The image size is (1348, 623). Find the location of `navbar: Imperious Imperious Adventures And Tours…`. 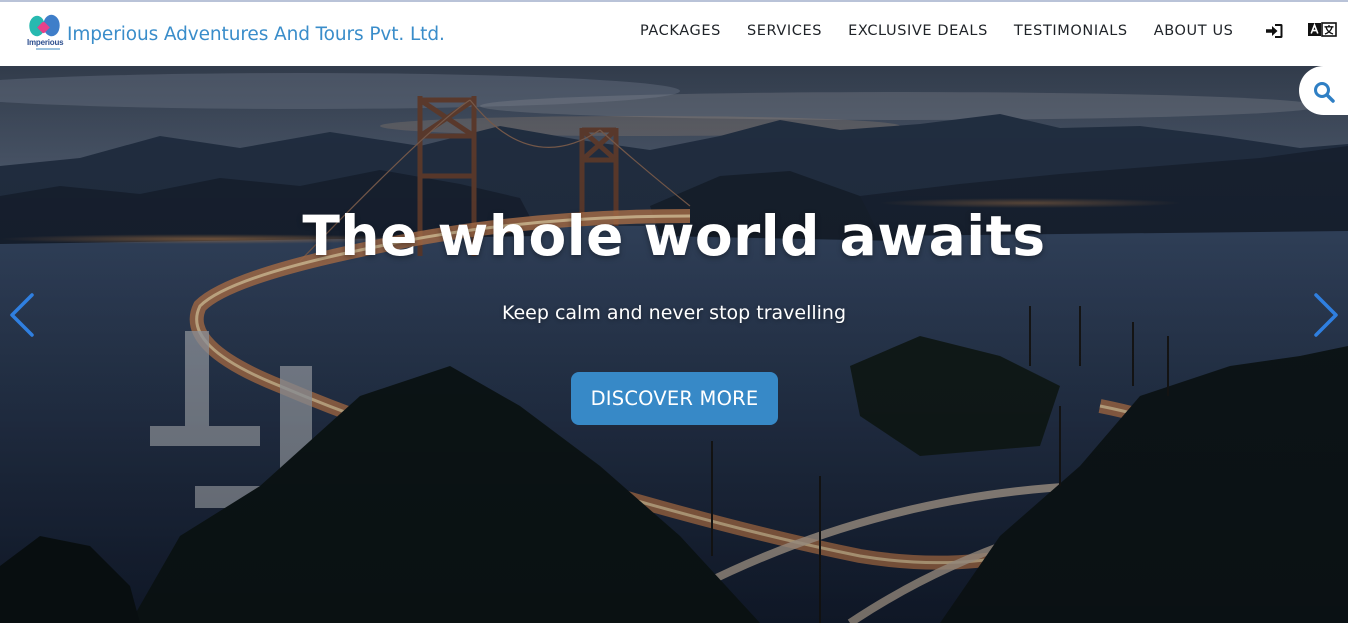

navbar: Imperious Imperious Adventures And Tours… is located at coordinates (674, 34).